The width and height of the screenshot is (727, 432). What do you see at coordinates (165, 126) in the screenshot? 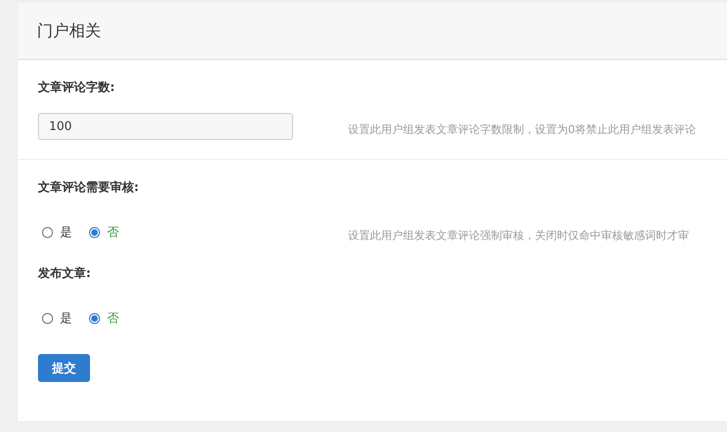
I see `input-field: 100` at bounding box center [165, 126].